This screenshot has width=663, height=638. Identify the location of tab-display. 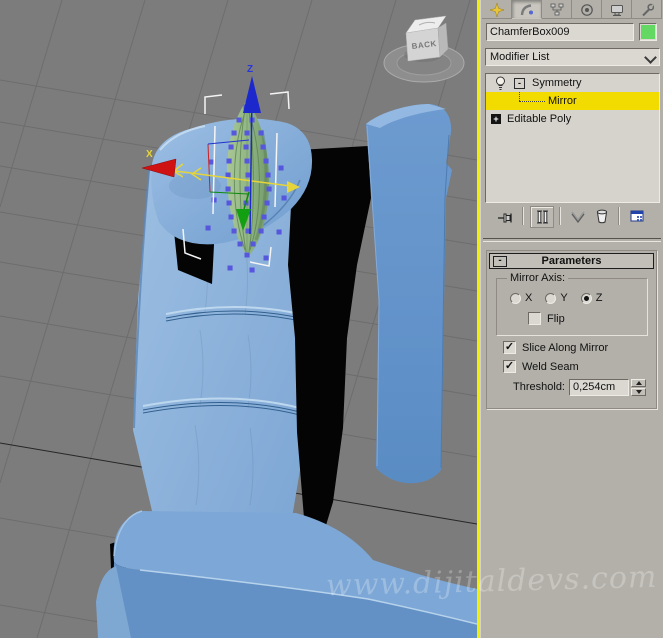
(617, 9).